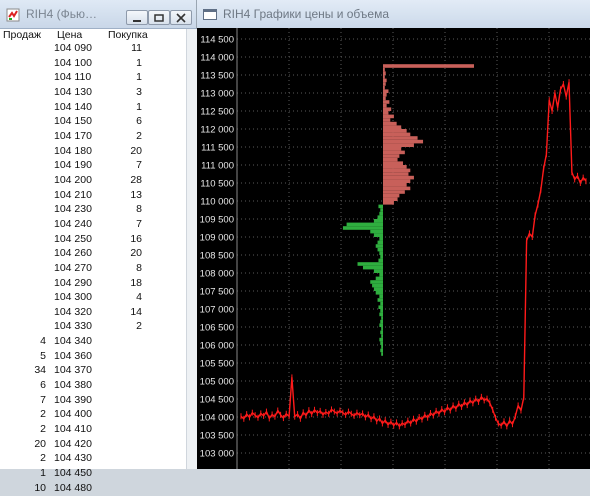 This screenshot has width=590, height=496. I want to click on y-tick-label: 112 000, so click(217, 130).